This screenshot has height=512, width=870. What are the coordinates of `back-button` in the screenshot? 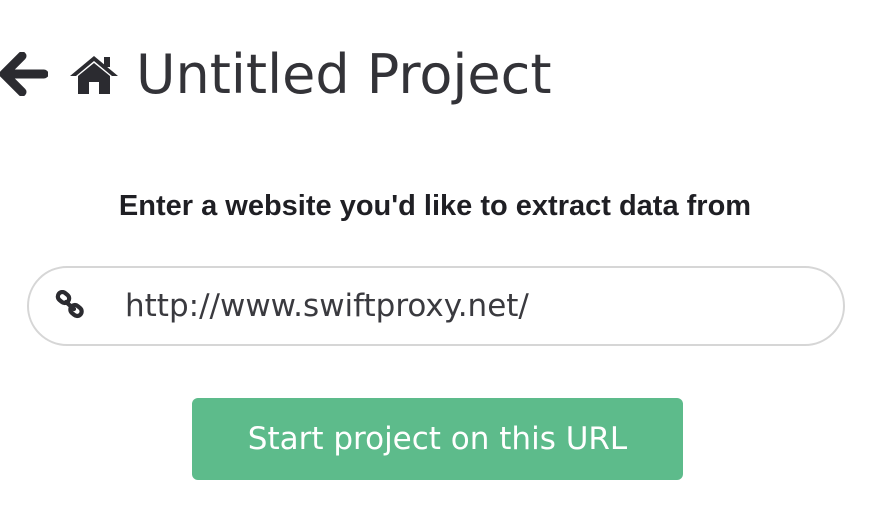 It's located at (26, 74).